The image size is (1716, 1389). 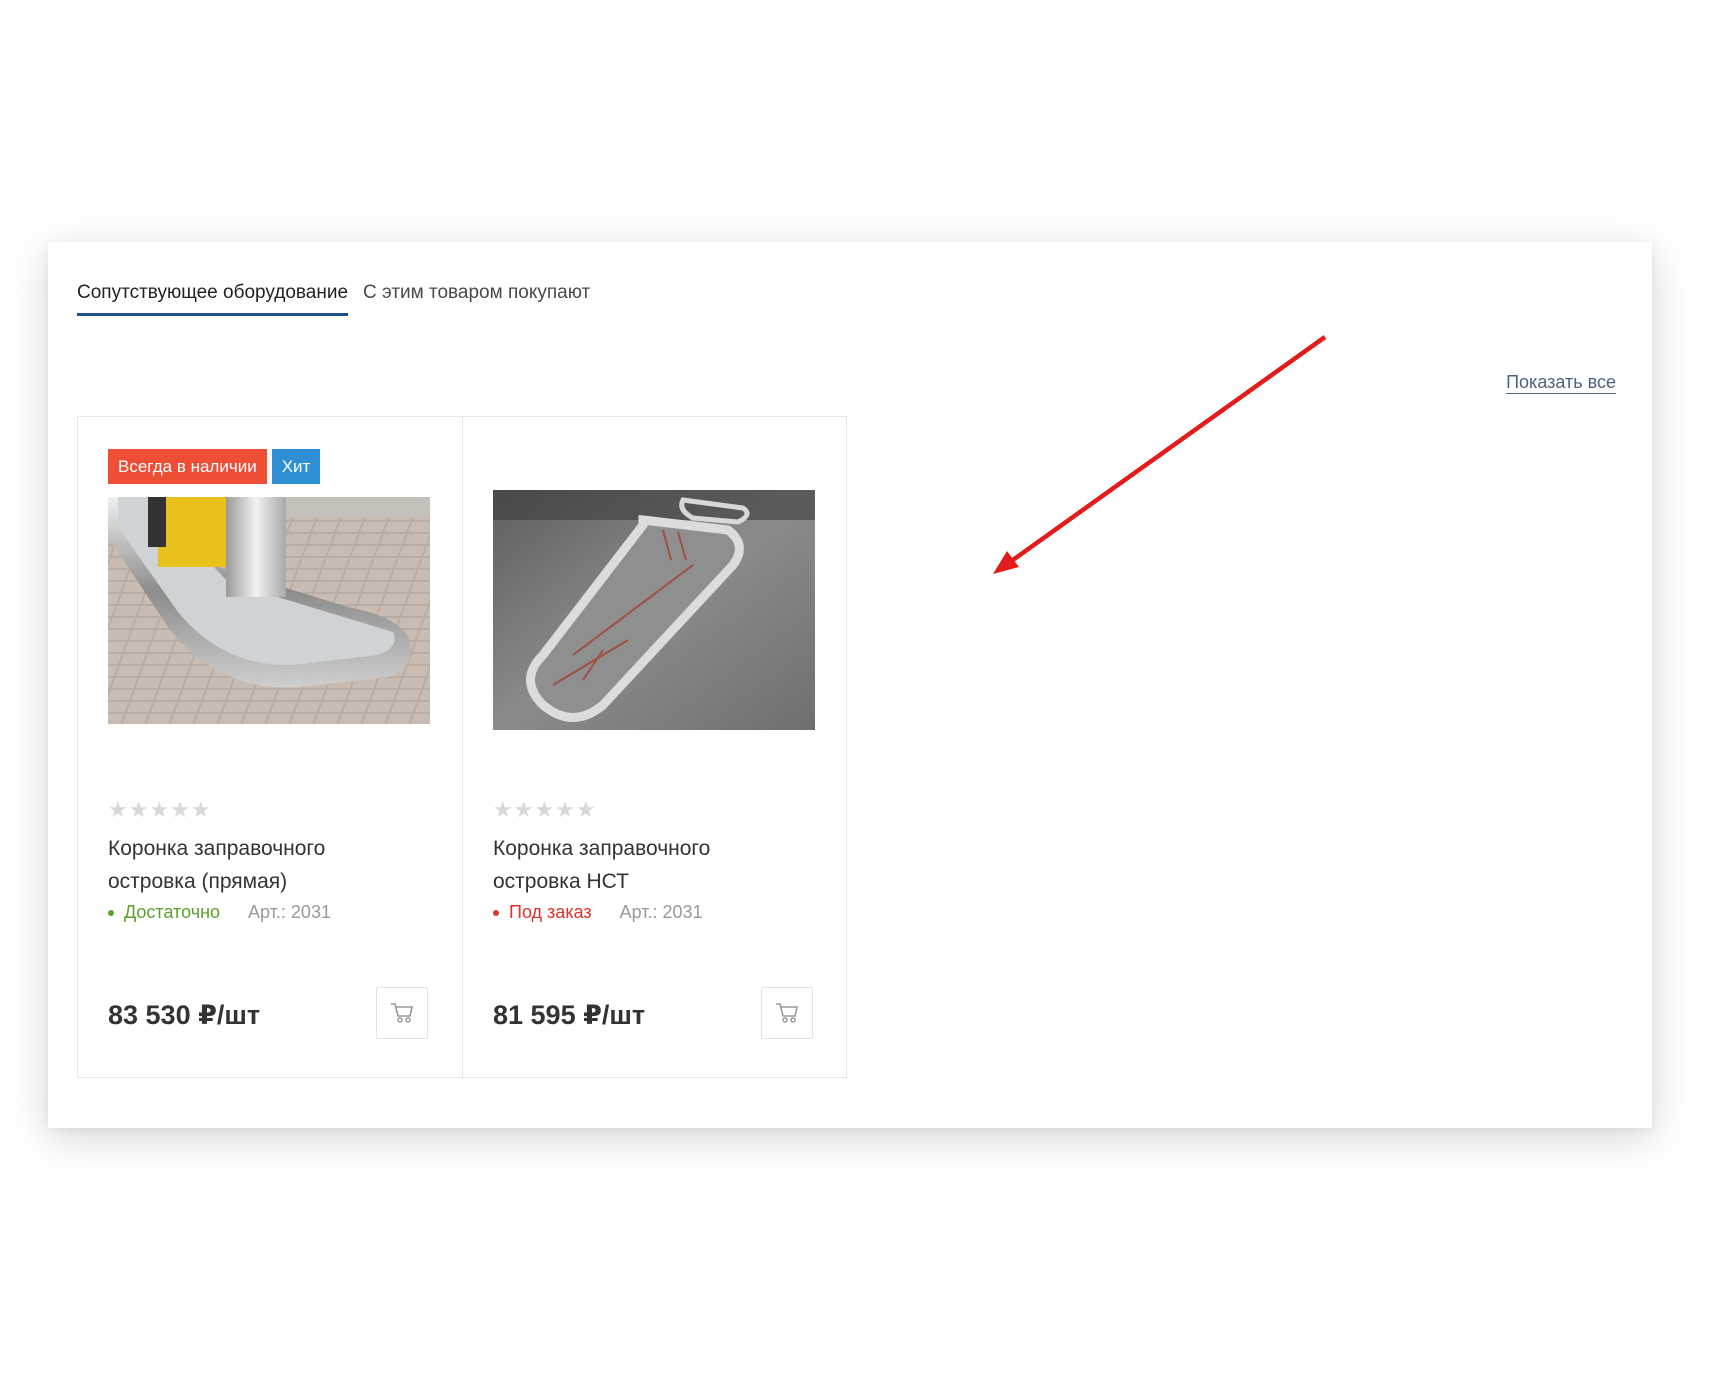 What do you see at coordinates (1160, 454) in the screenshot?
I see `annotation-arrow-icon` at bounding box center [1160, 454].